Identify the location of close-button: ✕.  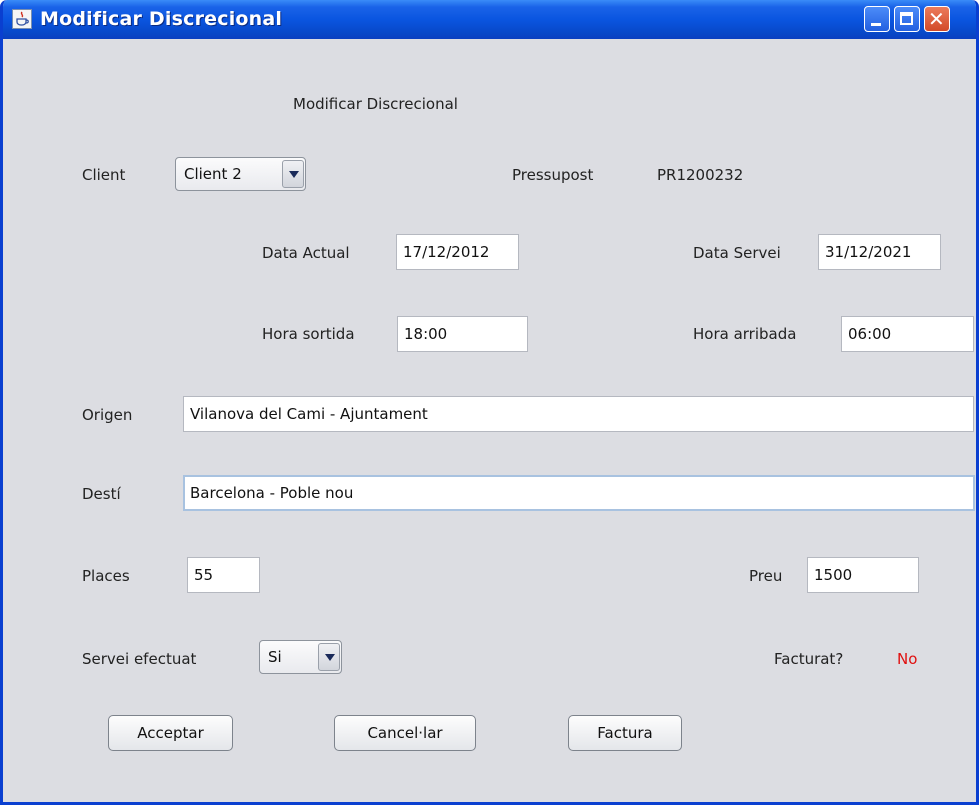
(937, 19).